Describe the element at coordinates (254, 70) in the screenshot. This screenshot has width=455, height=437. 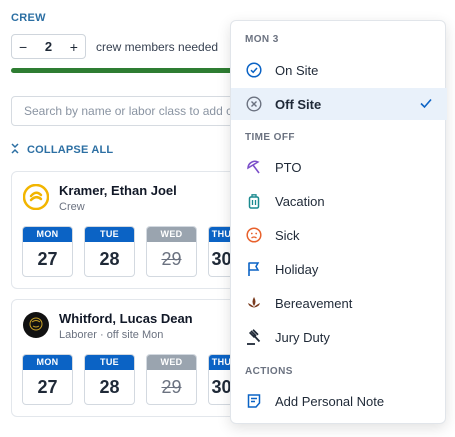
I see `check-circle-icon` at that location.